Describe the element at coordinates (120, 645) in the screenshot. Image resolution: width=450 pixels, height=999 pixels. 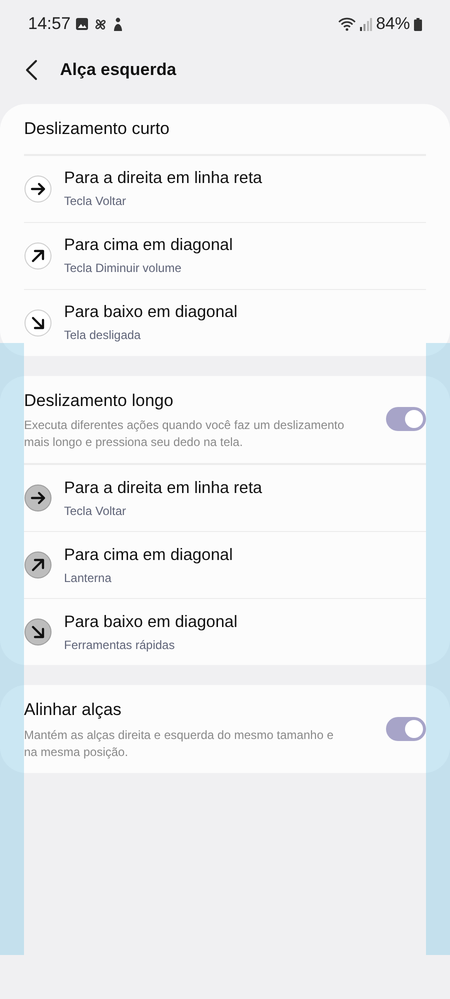
I see `gesture-action: Ferramentas rápidas` at that location.